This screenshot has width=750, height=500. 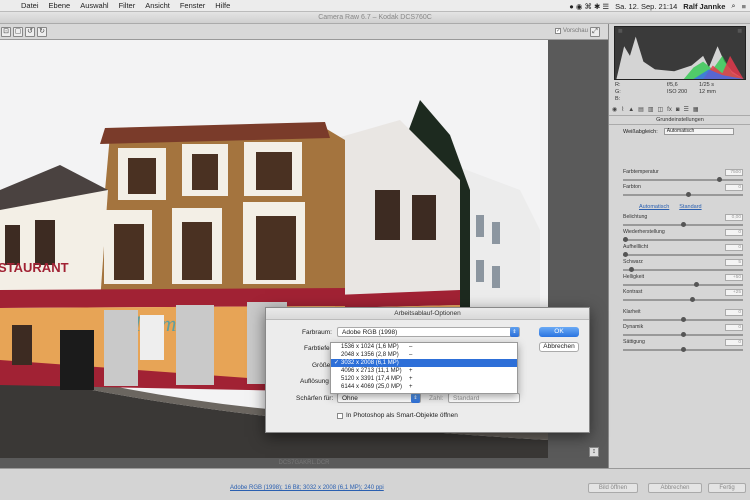 I want to click on shutter: 1/25 s, so click(x=706, y=85).